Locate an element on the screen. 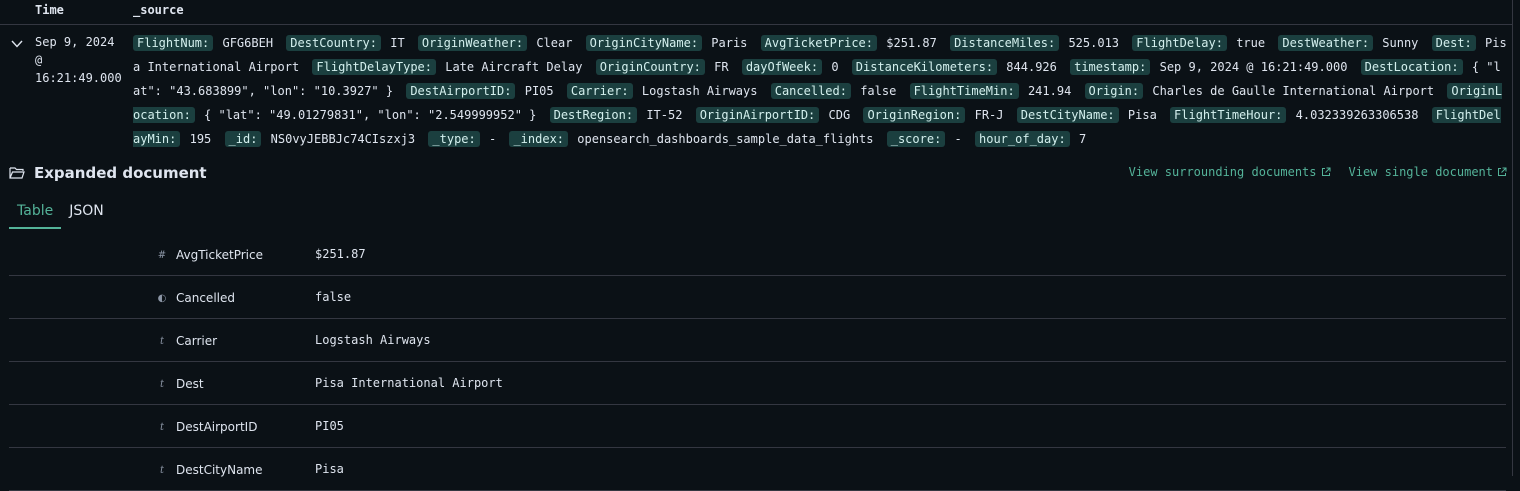 This screenshot has width=1520, height=491. source-field-key: OriginCountry: is located at coordinates (650, 67).